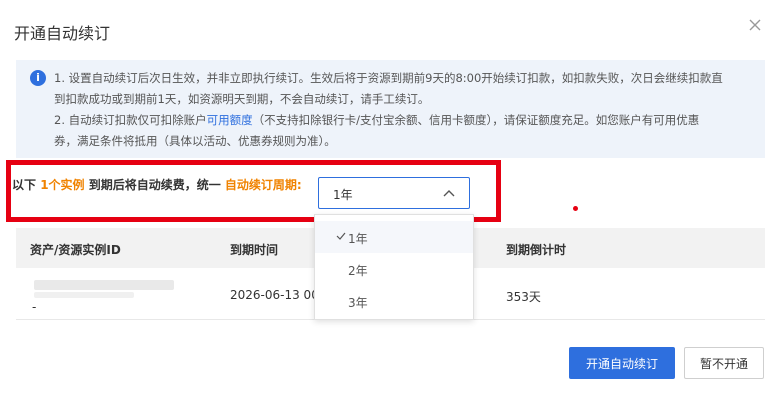  I want to click on available-credit-link: 可用额度, so click(230, 120).